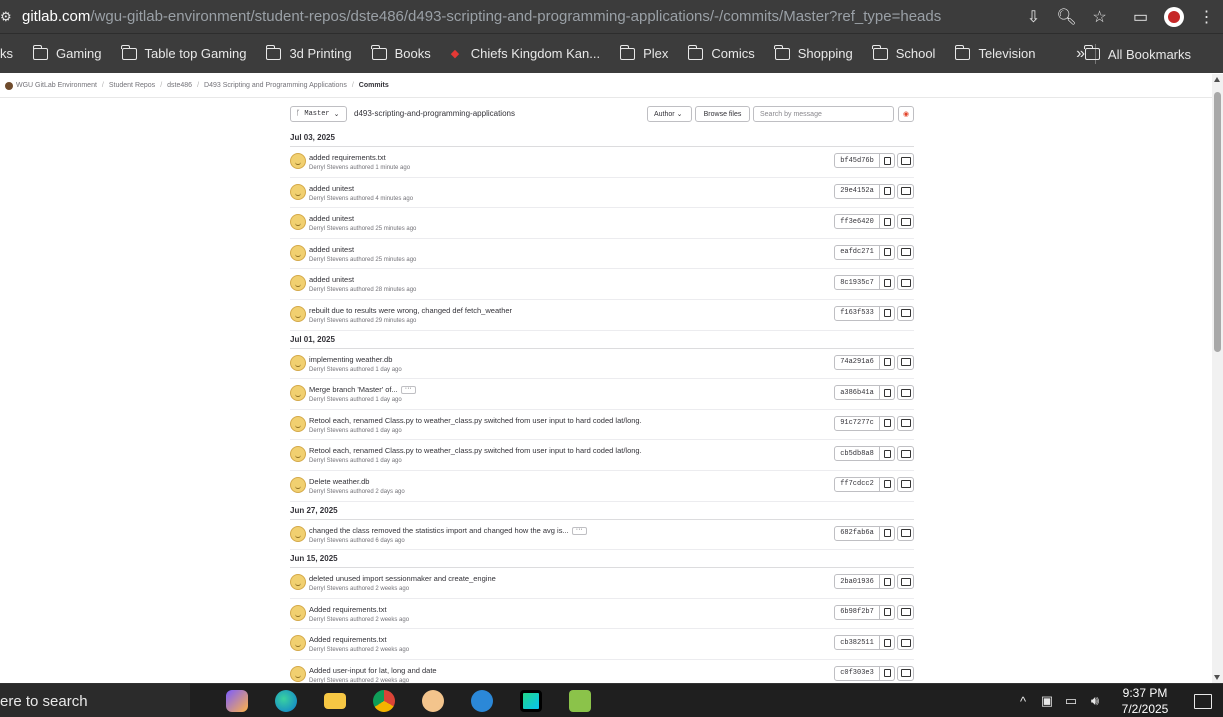  Describe the element at coordinates (643, 52) in the screenshot. I see `bookmark-plex: Plex` at that location.